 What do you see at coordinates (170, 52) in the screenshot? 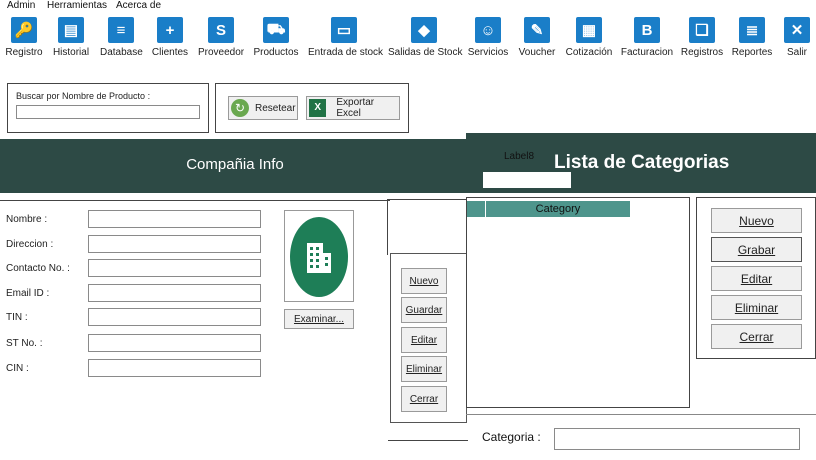
I see `toolbar-label: Clientes` at bounding box center [170, 52].